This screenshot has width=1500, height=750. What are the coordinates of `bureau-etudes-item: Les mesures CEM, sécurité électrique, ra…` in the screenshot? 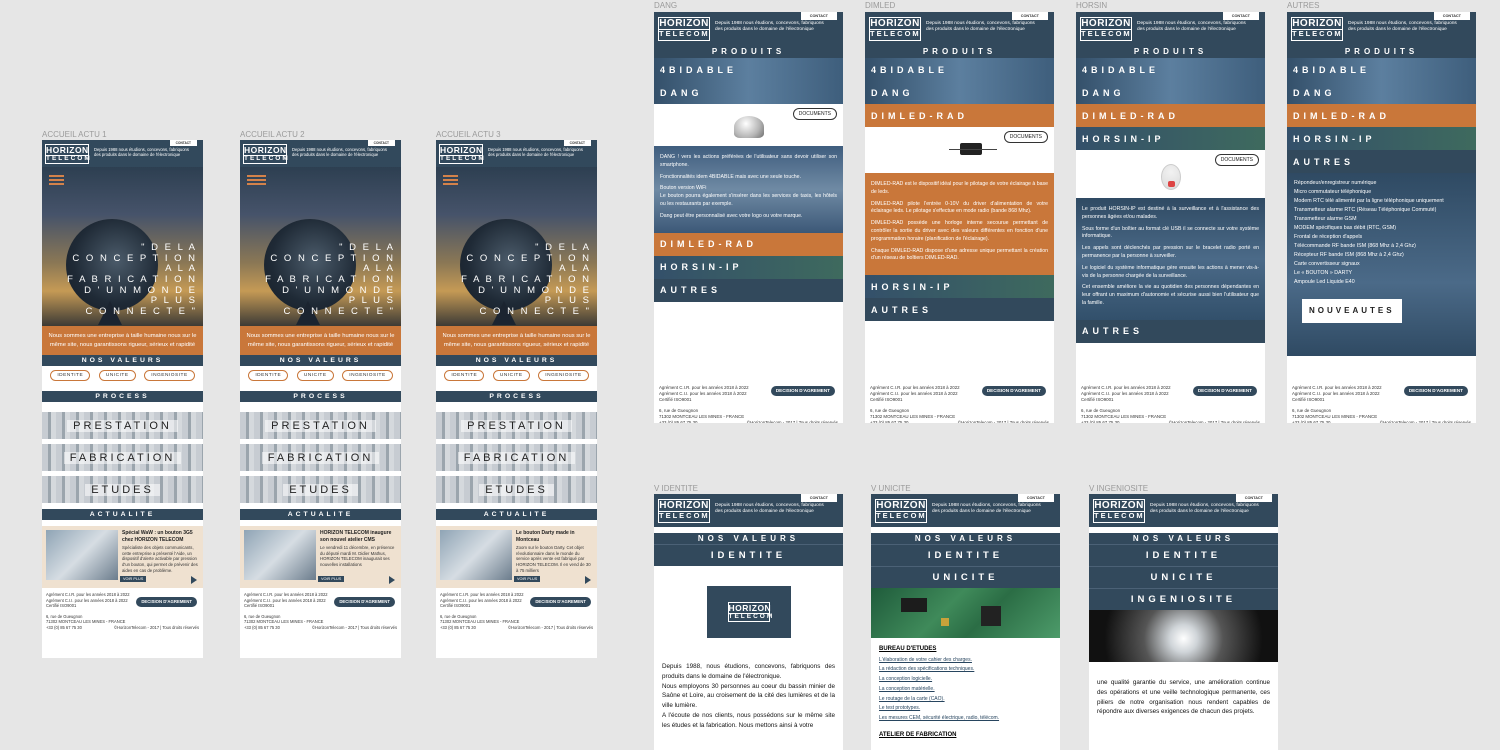 It's located at (965, 719).